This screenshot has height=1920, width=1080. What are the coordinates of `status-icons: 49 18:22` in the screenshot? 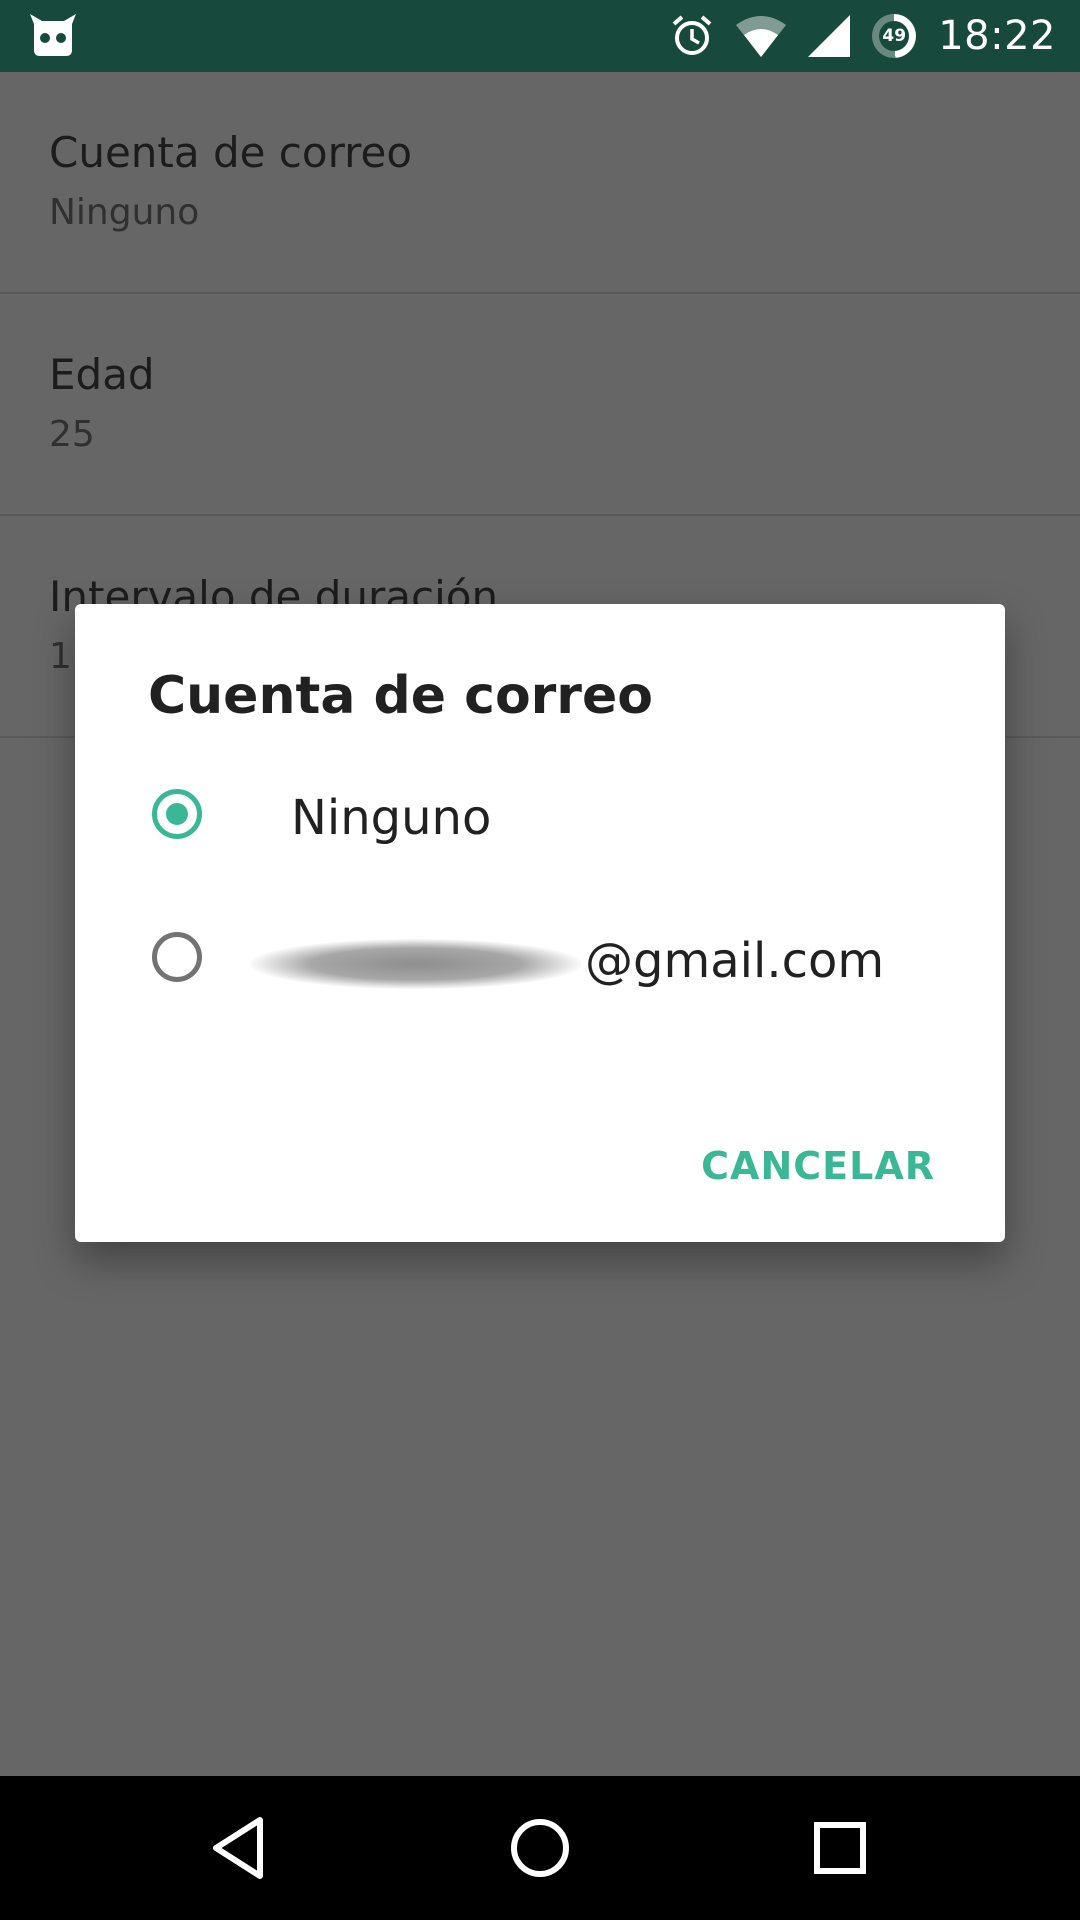 It's located at (852, 36).